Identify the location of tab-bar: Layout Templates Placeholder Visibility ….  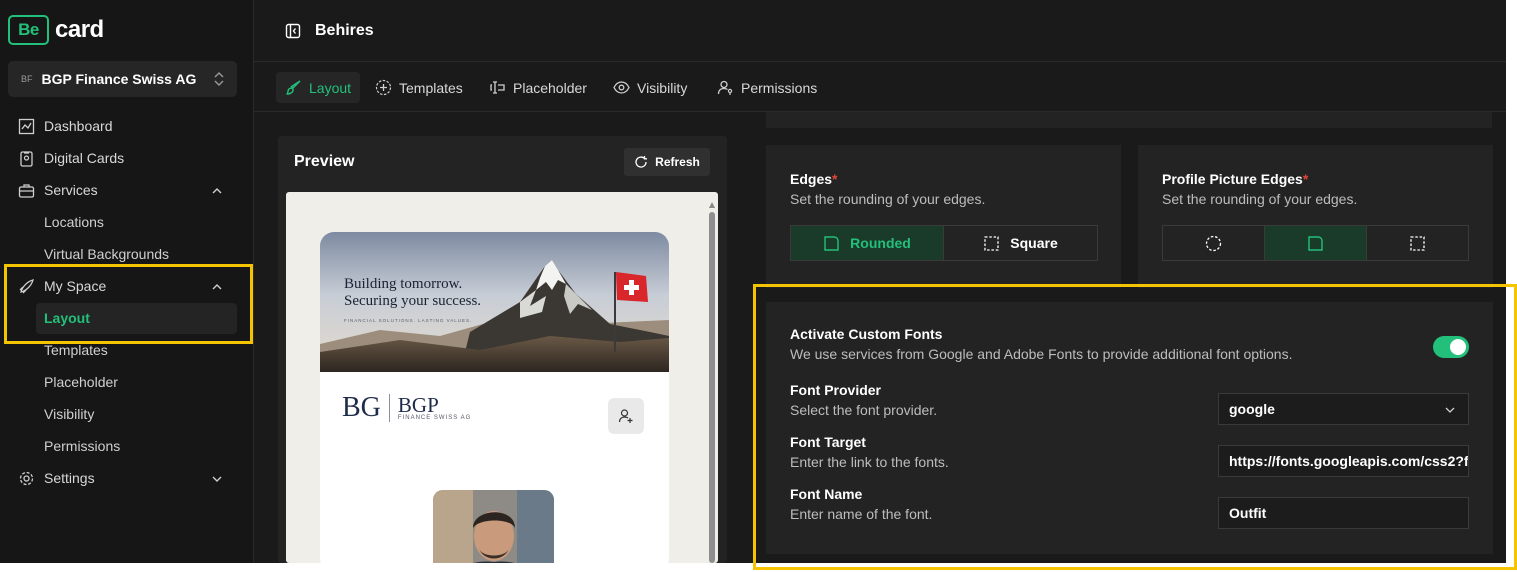
(880, 87).